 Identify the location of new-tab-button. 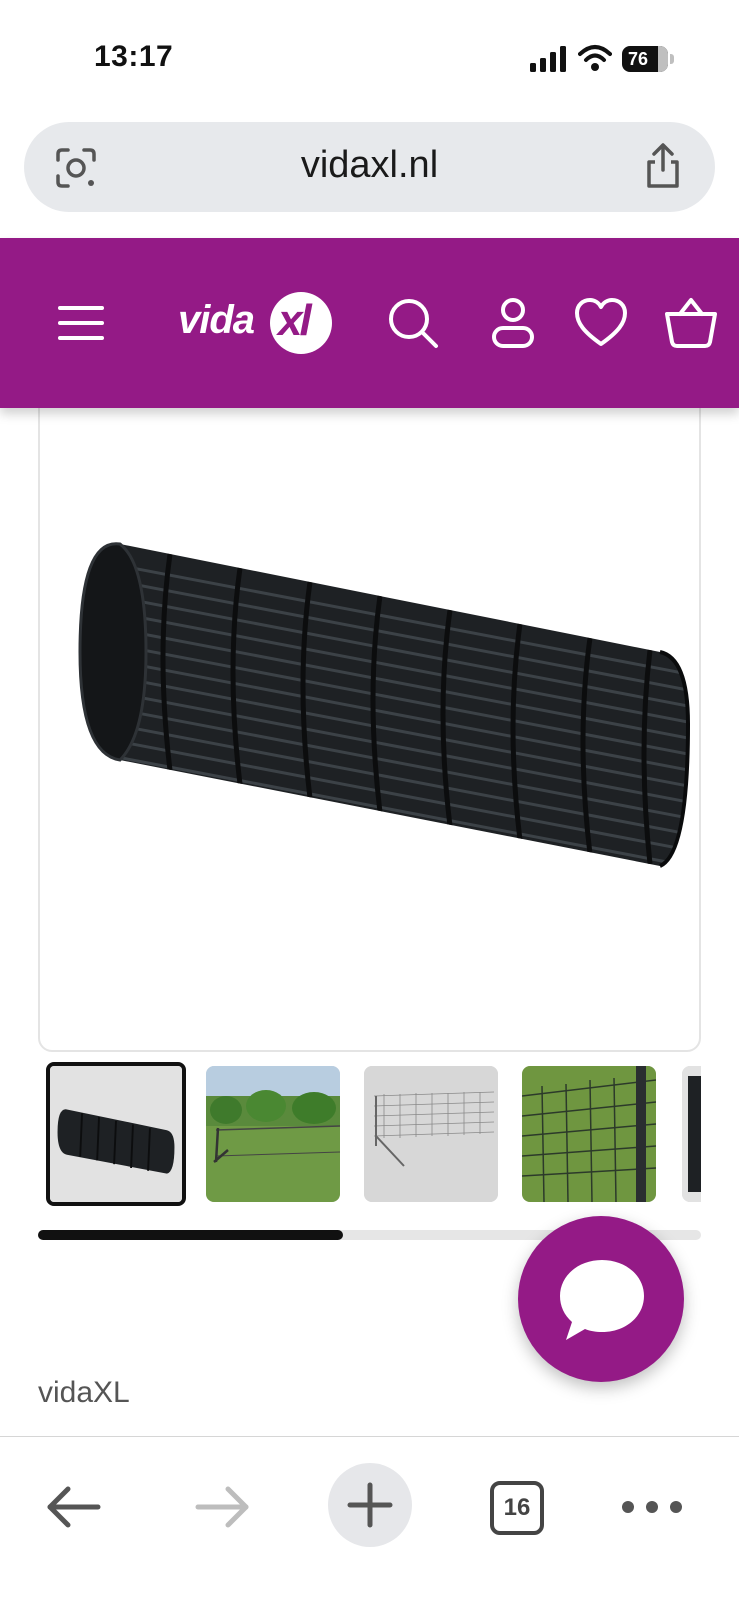
(370, 1505).